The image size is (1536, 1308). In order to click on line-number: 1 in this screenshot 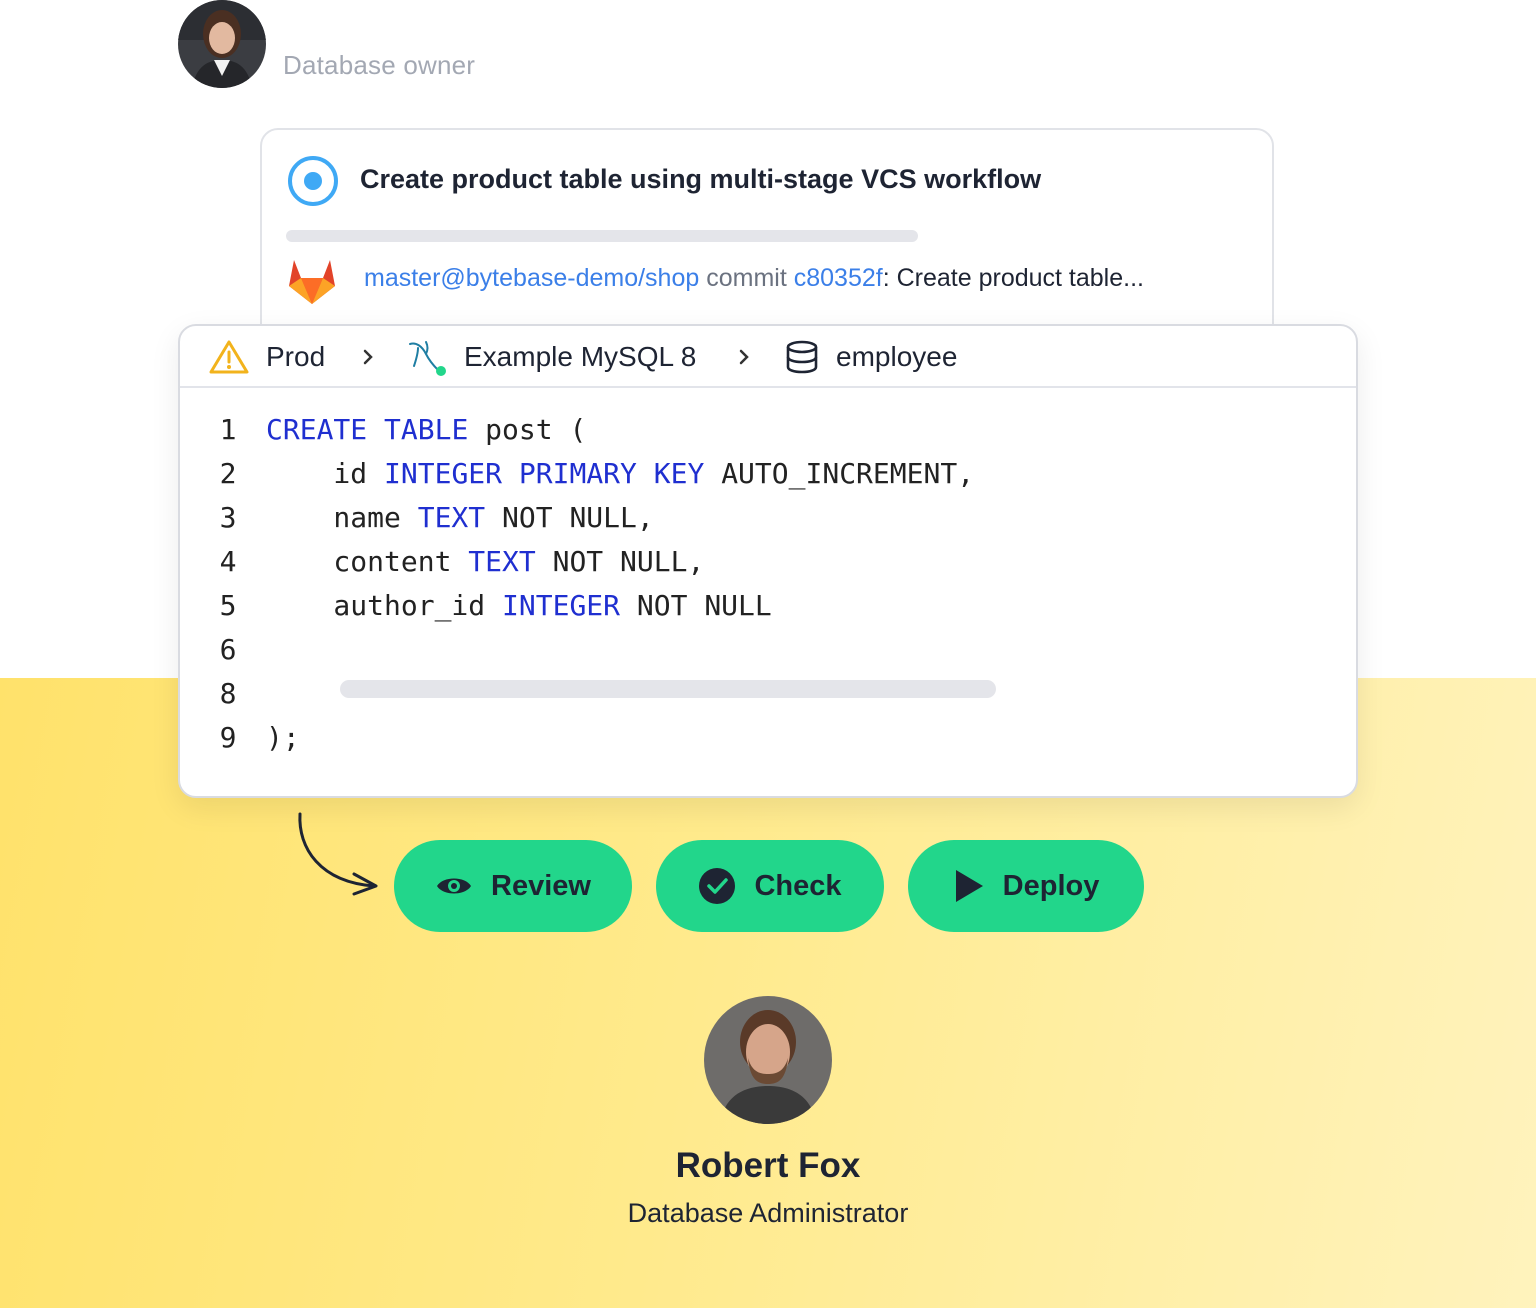, I will do `click(228, 429)`.